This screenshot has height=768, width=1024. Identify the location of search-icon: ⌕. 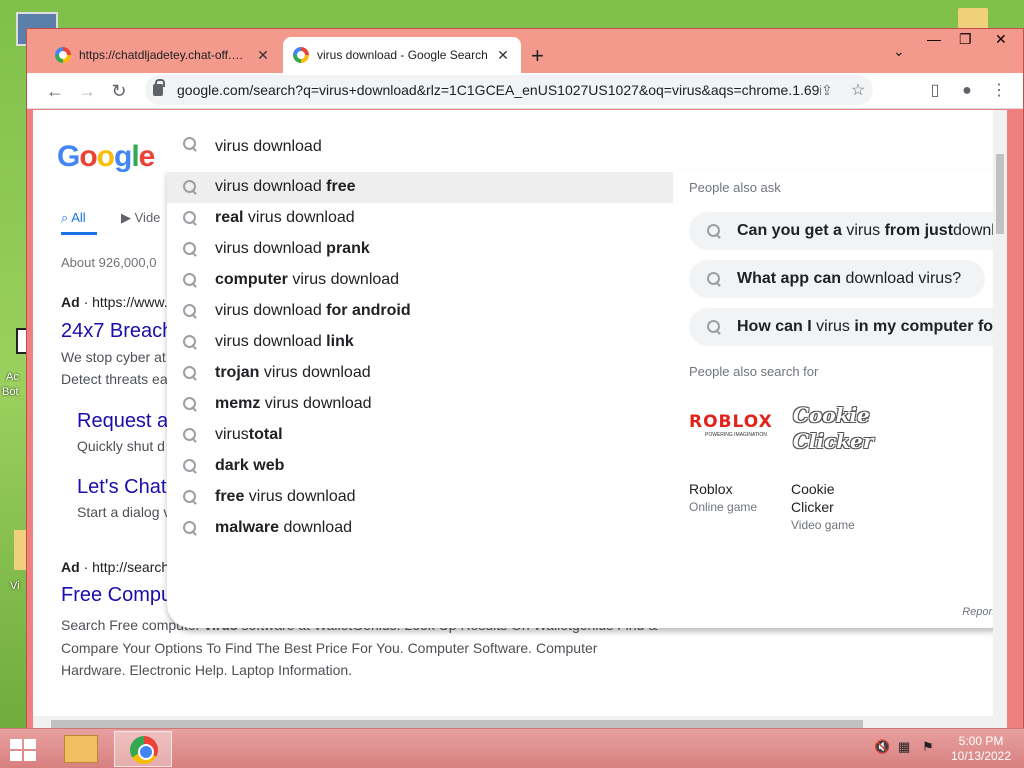
(65, 217).